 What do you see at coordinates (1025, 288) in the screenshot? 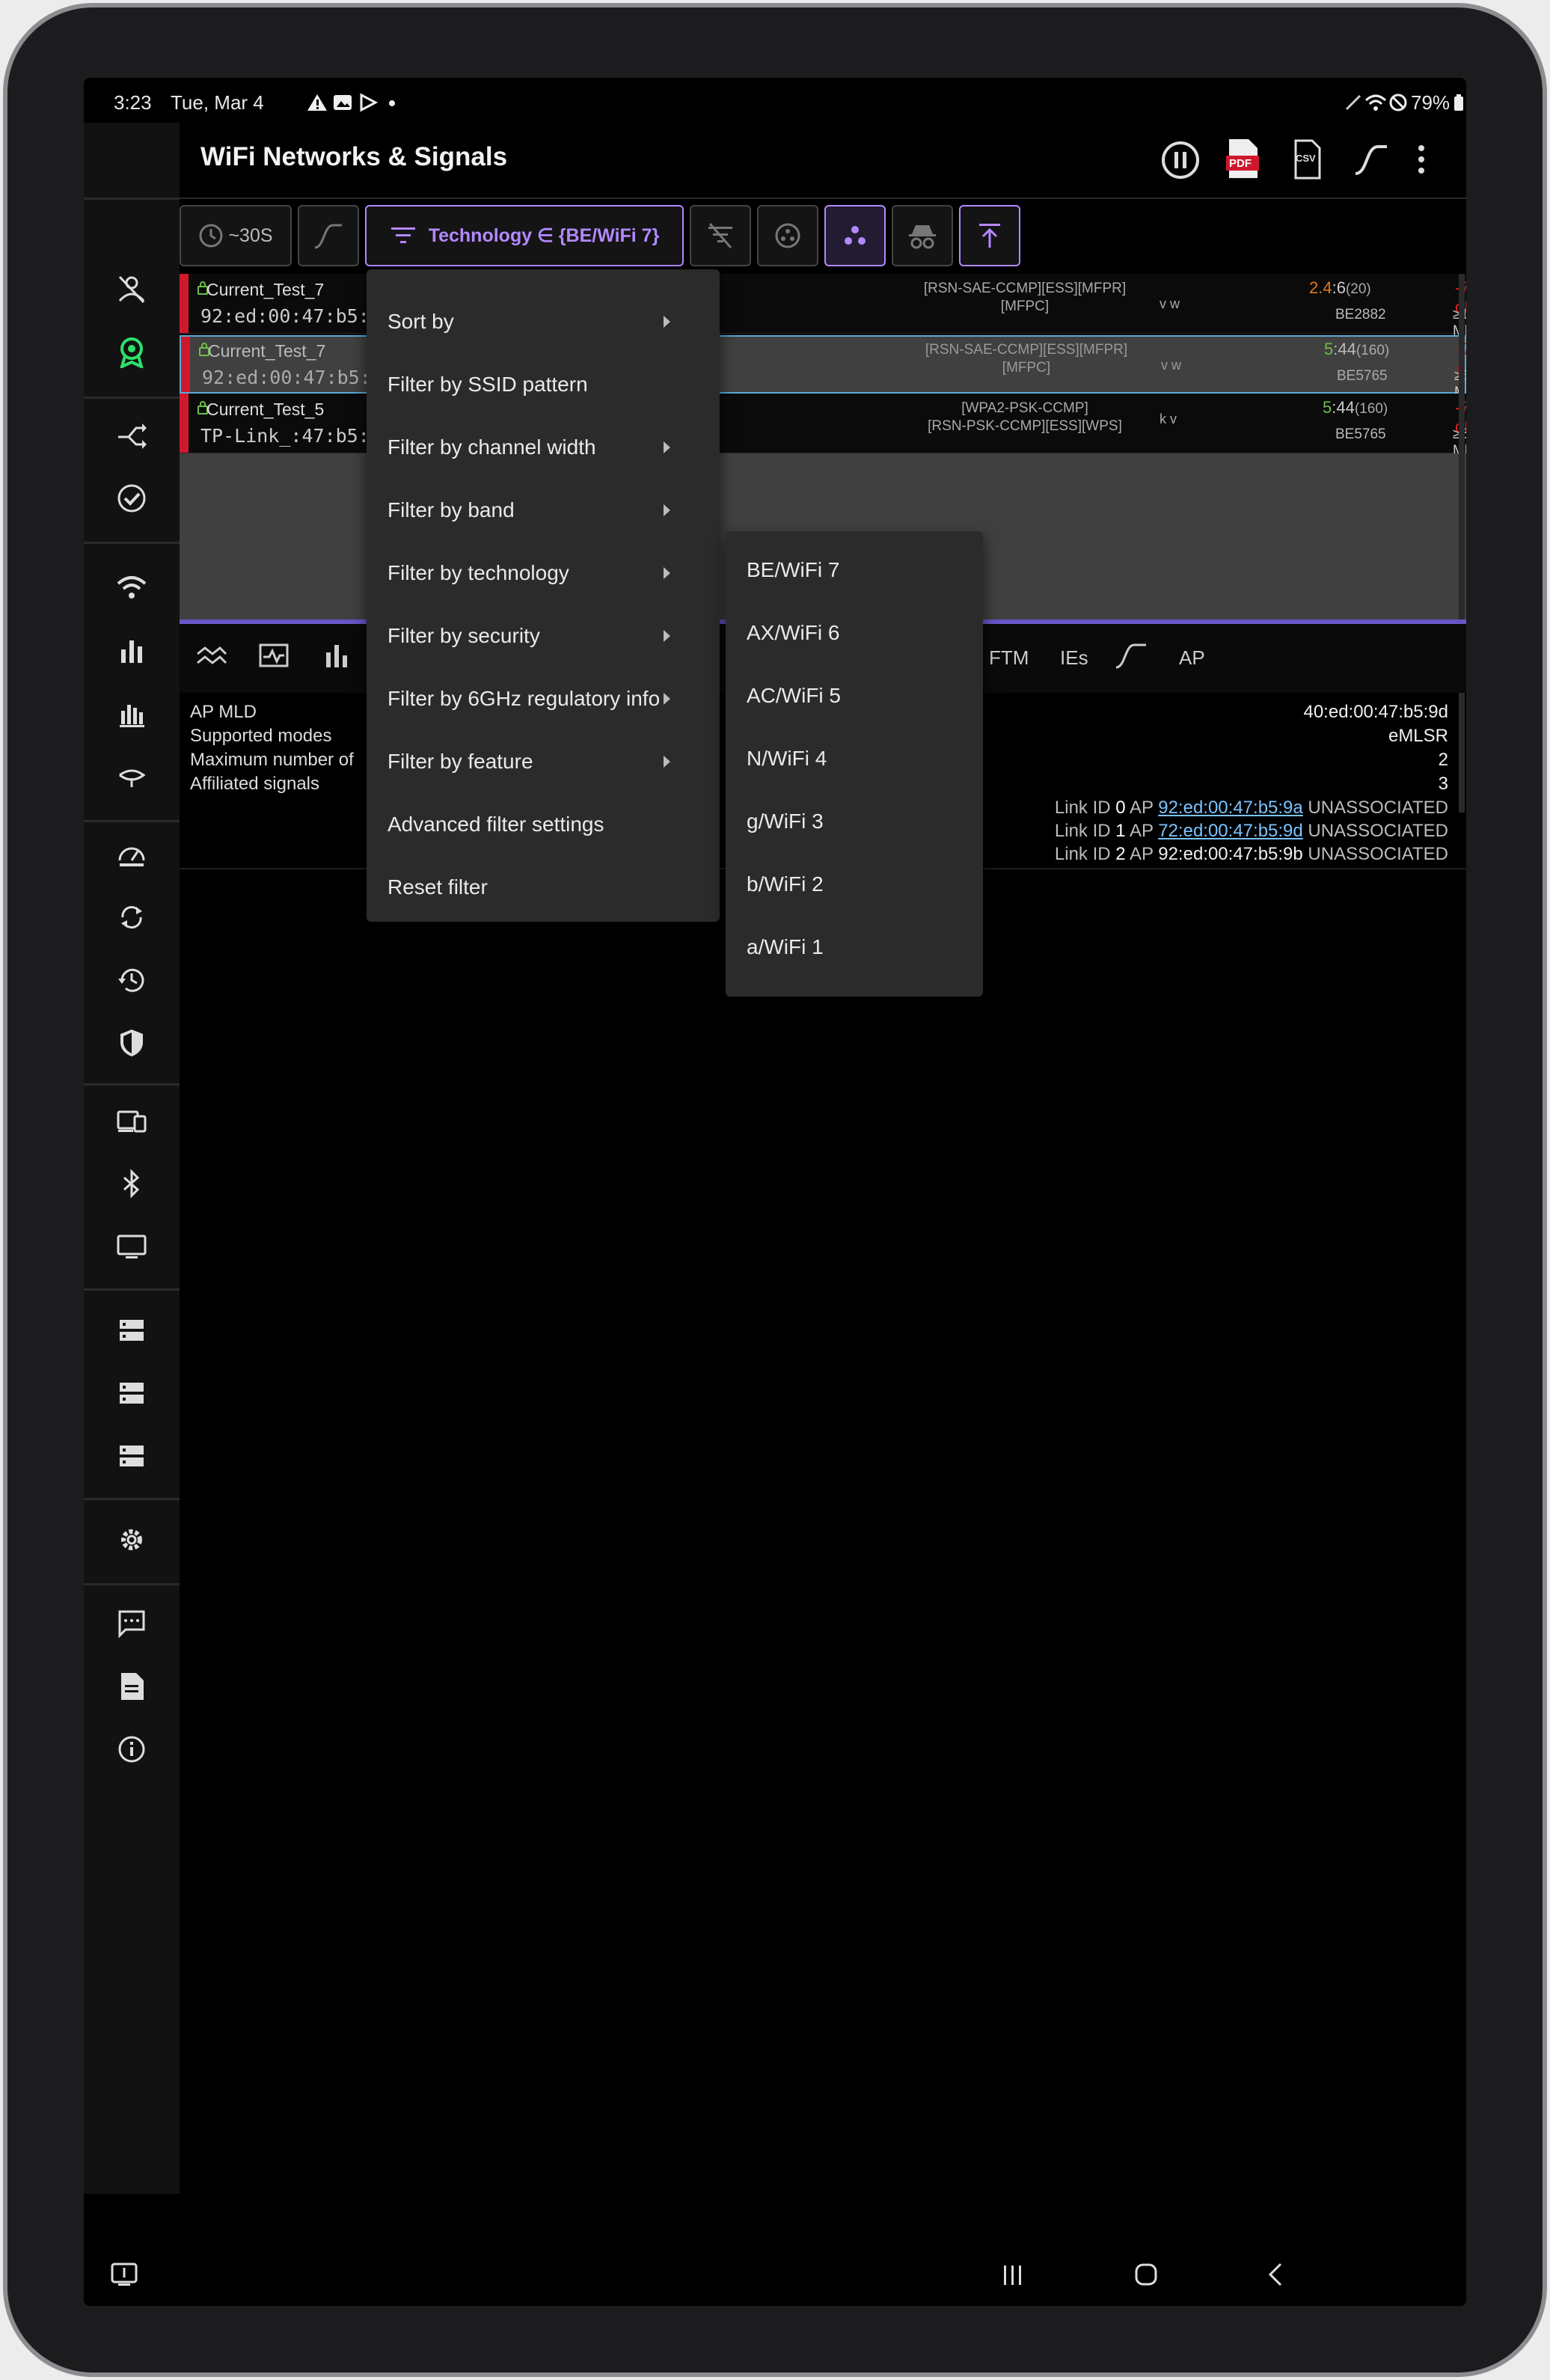
I see `security-line: [RSN-SAE-CCMP][ESS][MFPR]` at bounding box center [1025, 288].